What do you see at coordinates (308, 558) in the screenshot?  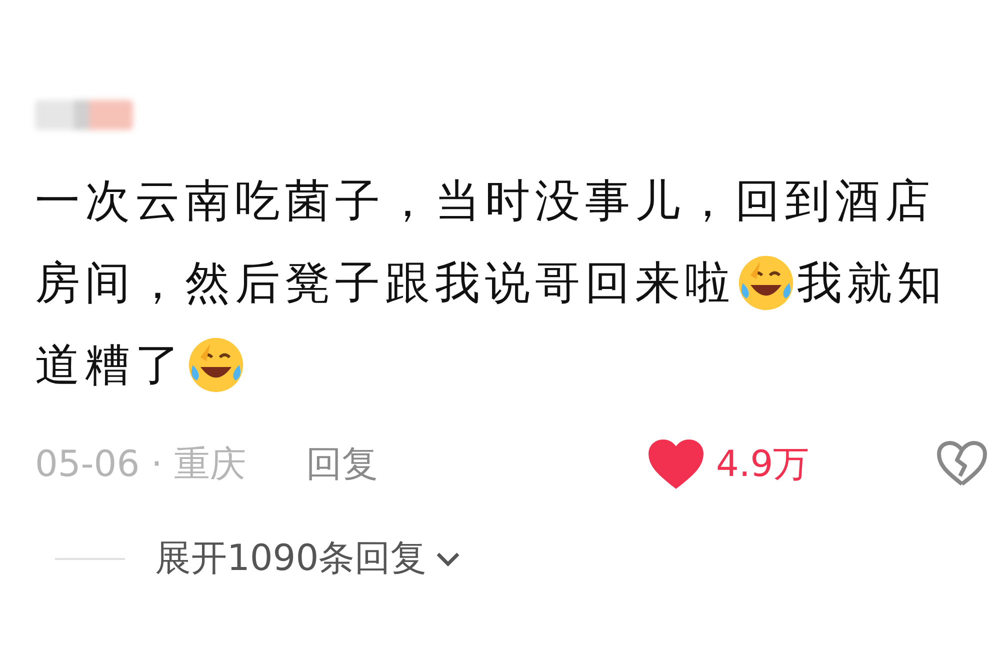 I see `expand-replies-button: 展开1090条回复` at bounding box center [308, 558].